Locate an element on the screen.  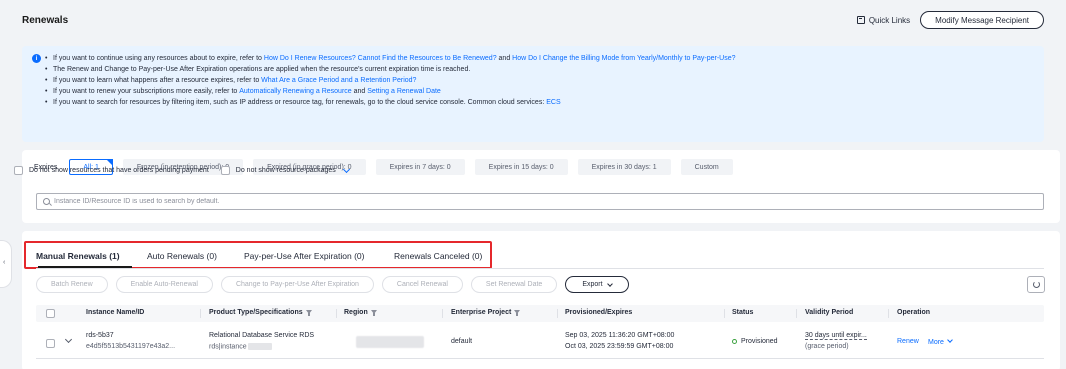
chevron-left-icon: ‹ is located at coordinates (4, 262).